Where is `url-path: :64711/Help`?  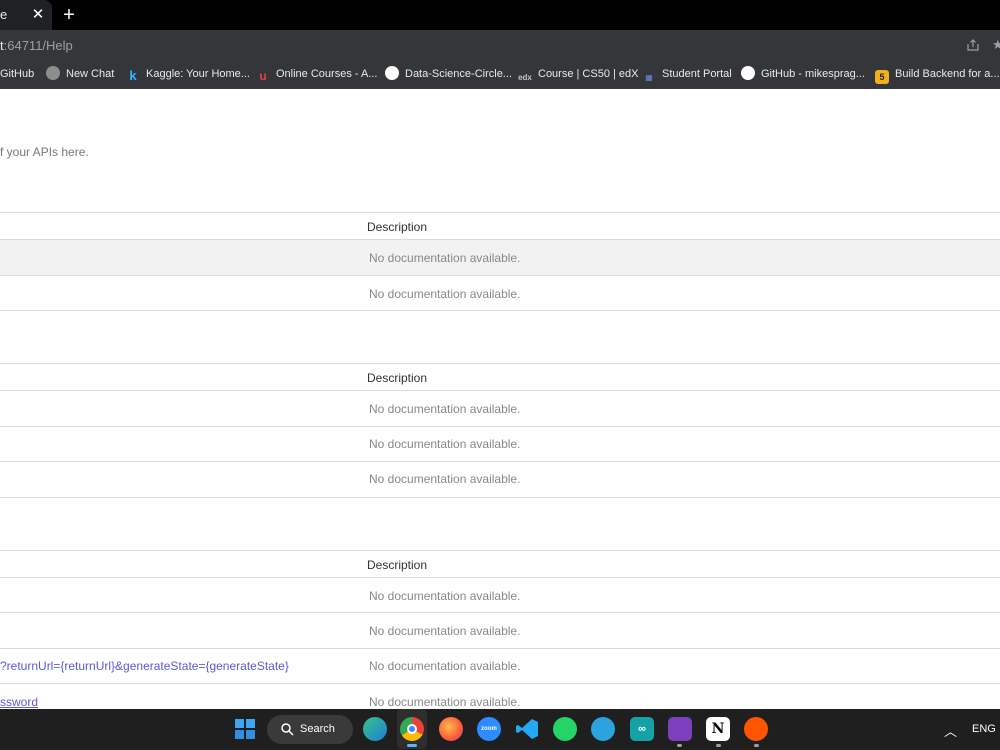 url-path: :64711/Help is located at coordinates (38, 45).